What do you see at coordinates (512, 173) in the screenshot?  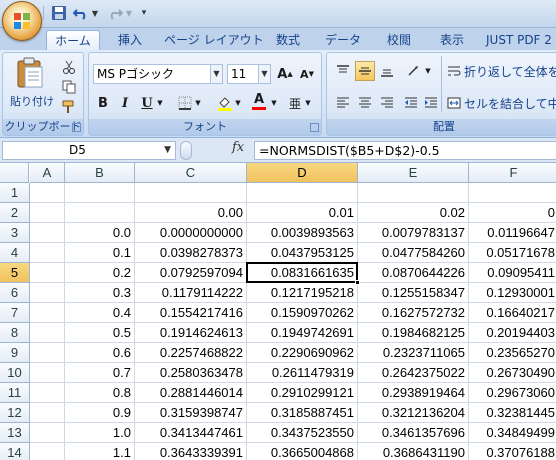 I see `column-header-f: F` at bounding box center [512, 173].